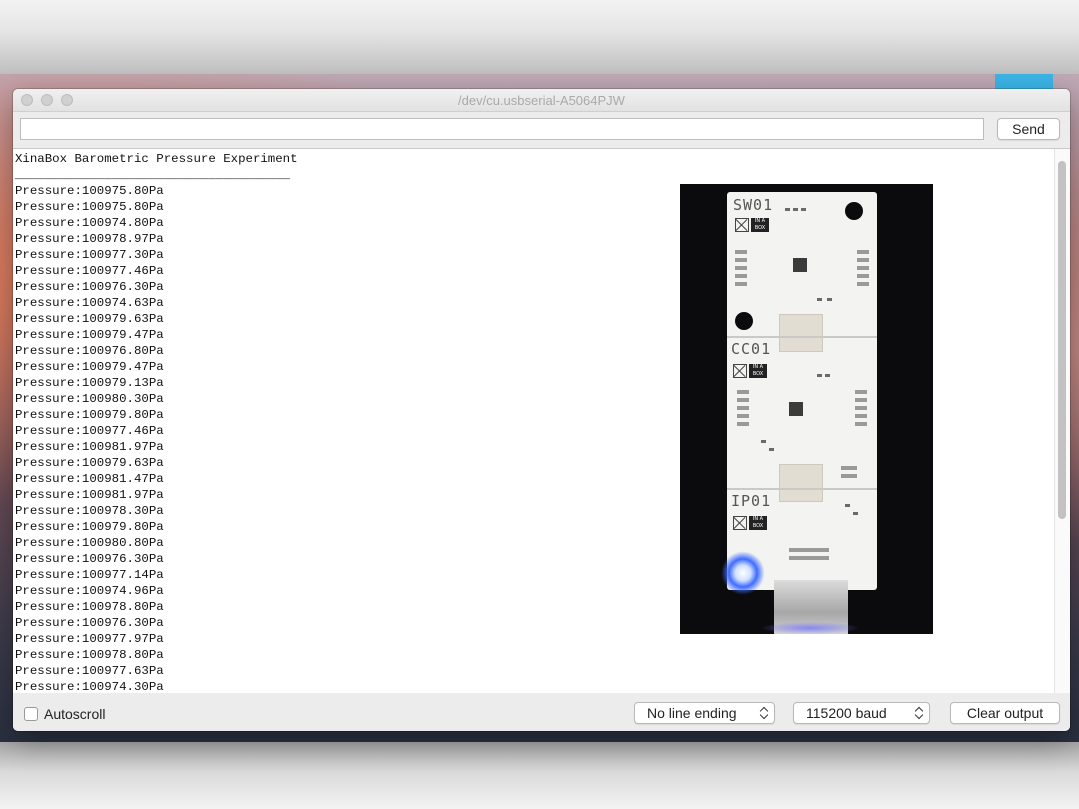 This screenshot has height=809, width=1079. Describe the element at coordinates (75, 714) in the screenshot. I see `autoscroll-label: Autoscroll` at that location.